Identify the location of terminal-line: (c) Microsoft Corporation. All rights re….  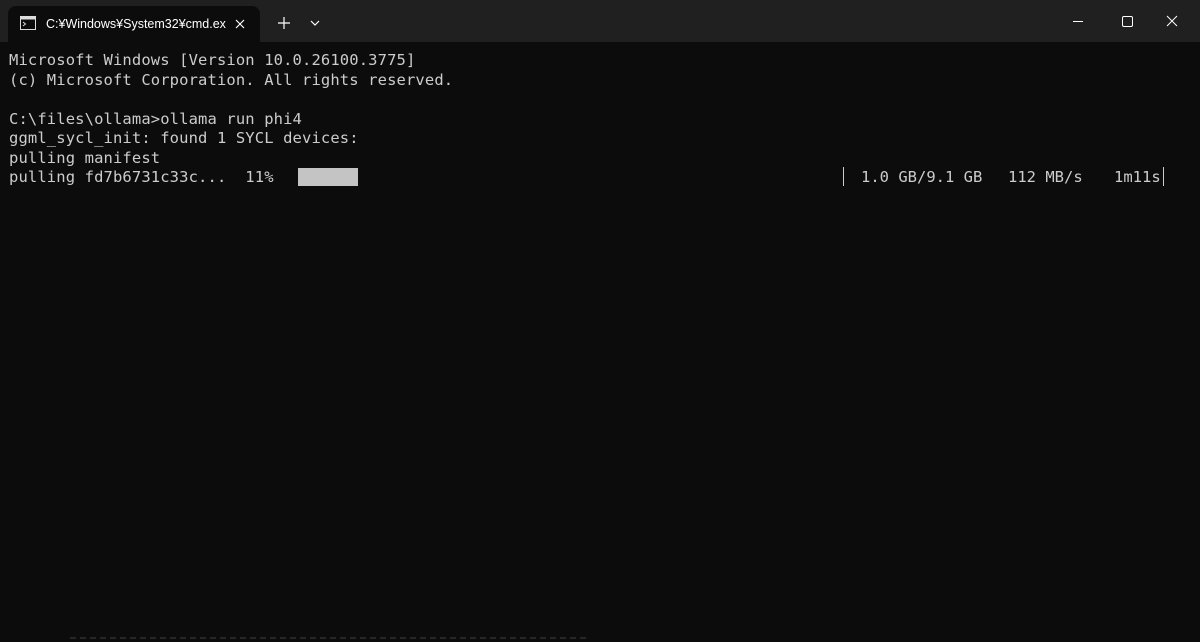
(231, 79).